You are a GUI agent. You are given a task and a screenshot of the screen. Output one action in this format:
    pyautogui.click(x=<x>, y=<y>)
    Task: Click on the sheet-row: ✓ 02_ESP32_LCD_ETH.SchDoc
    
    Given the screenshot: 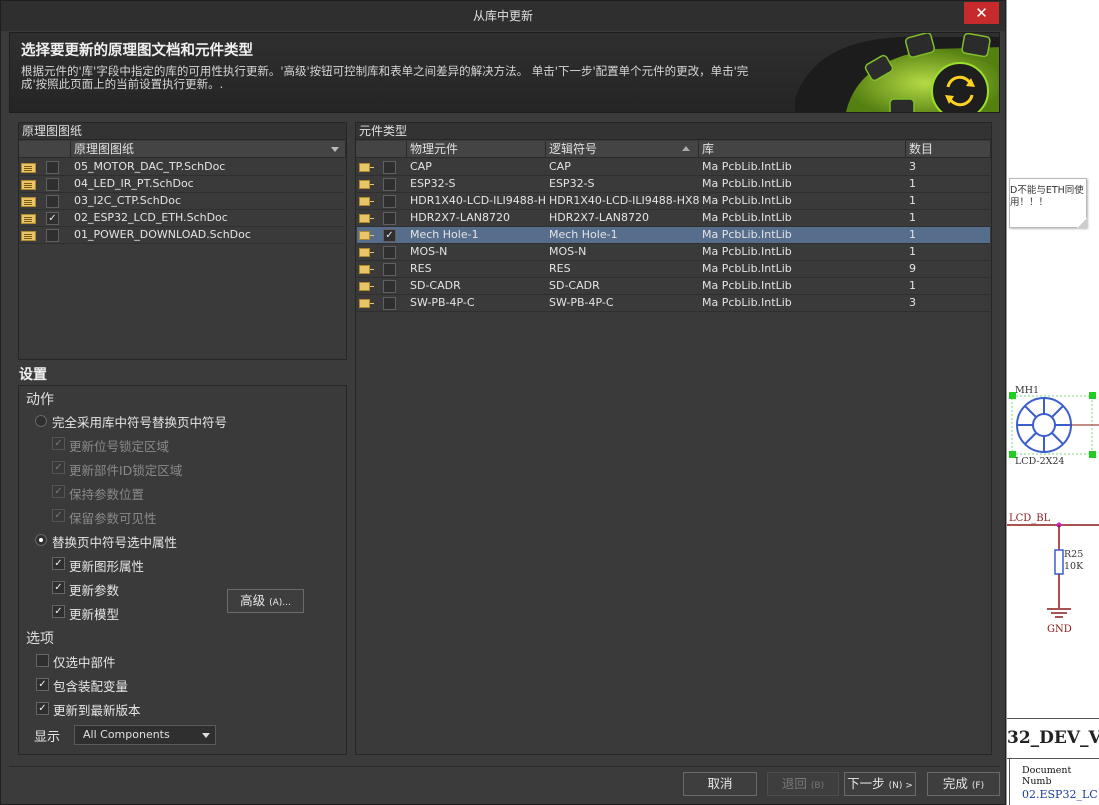 What is the action you would take?
    pyautogui.click(x=182, y=218)
    